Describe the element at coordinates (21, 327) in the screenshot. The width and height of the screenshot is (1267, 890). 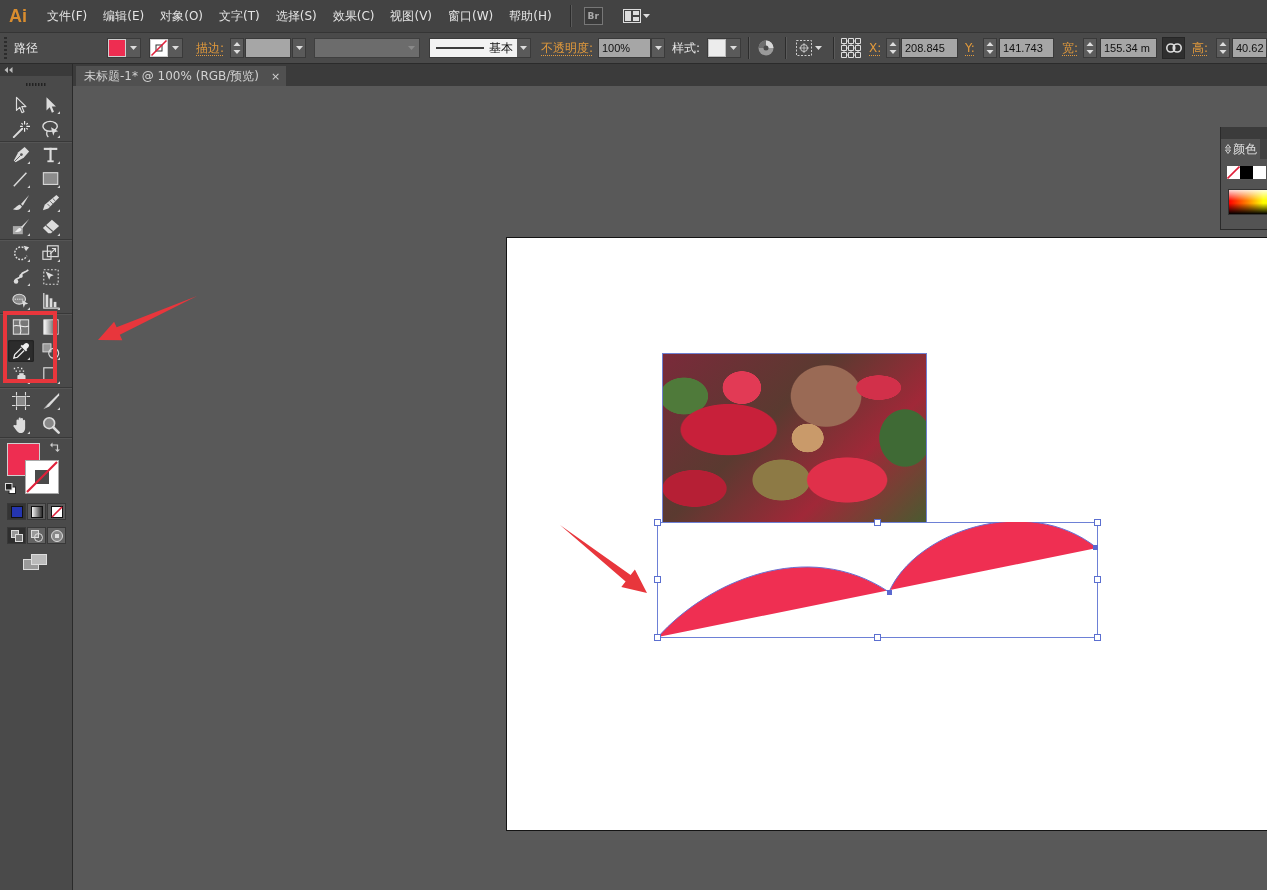
I see `mesh-icon` at that location.